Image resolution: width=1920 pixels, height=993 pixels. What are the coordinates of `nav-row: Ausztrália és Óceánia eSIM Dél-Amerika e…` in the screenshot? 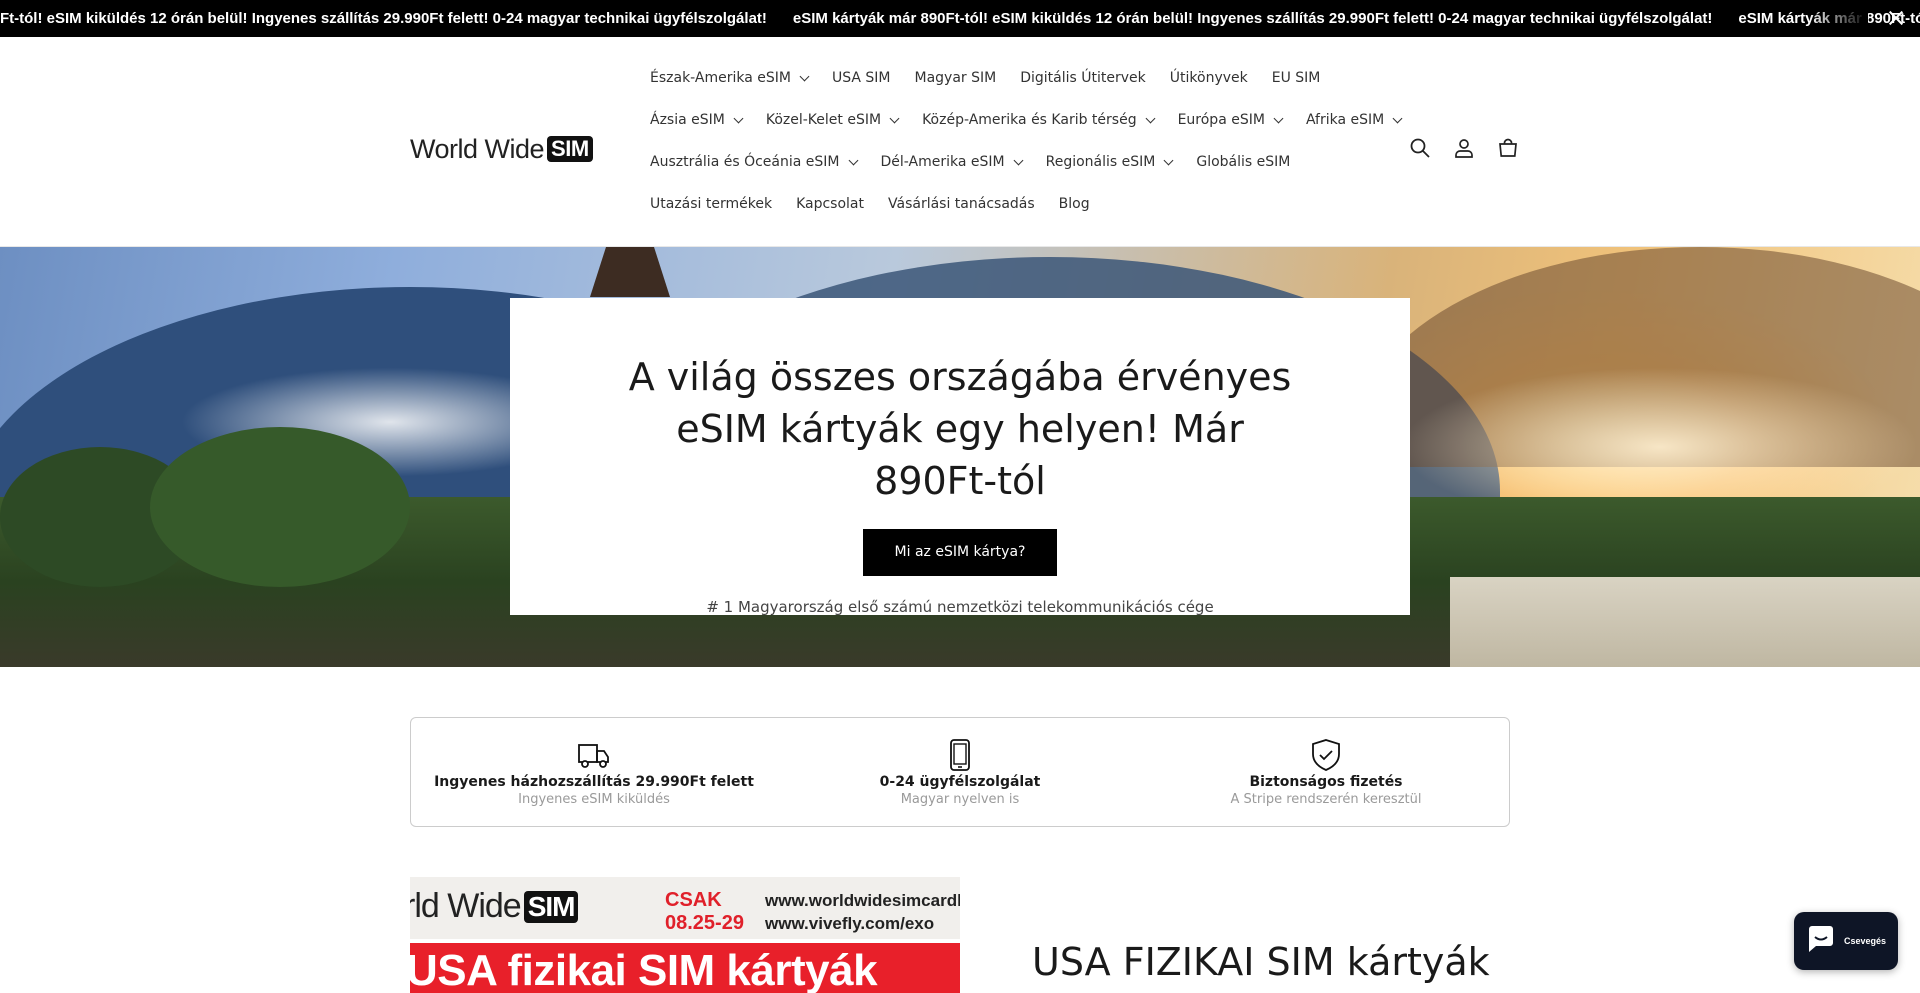 It's located at (1020, 162).